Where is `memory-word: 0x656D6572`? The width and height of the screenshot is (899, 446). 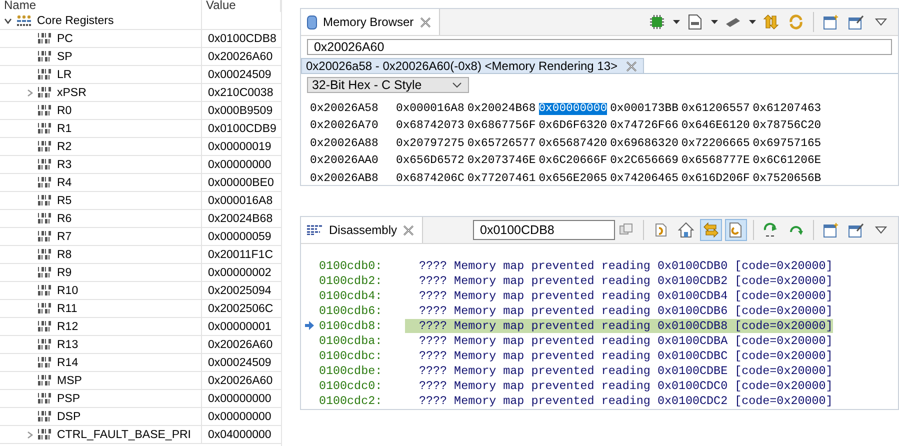
memory-word: 0x656D6572 is located at coordinates (430, 161).